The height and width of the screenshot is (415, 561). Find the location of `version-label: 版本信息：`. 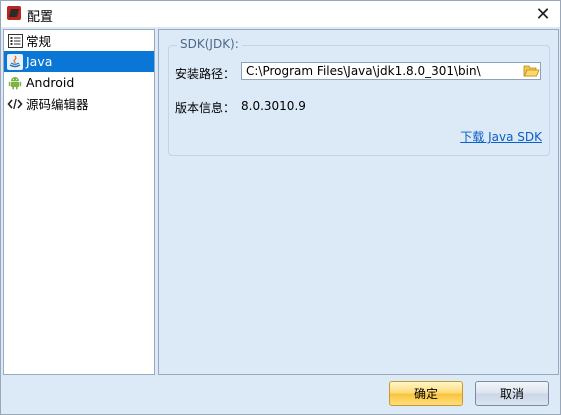

version-label: 版本信息： is located at coordinates (205, 108).